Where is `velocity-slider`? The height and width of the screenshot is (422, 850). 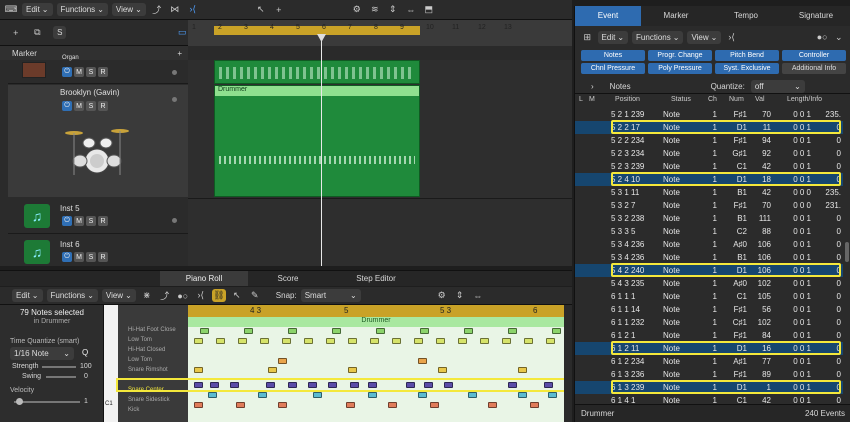 velocity-slider is located at coordinates (47, 402).